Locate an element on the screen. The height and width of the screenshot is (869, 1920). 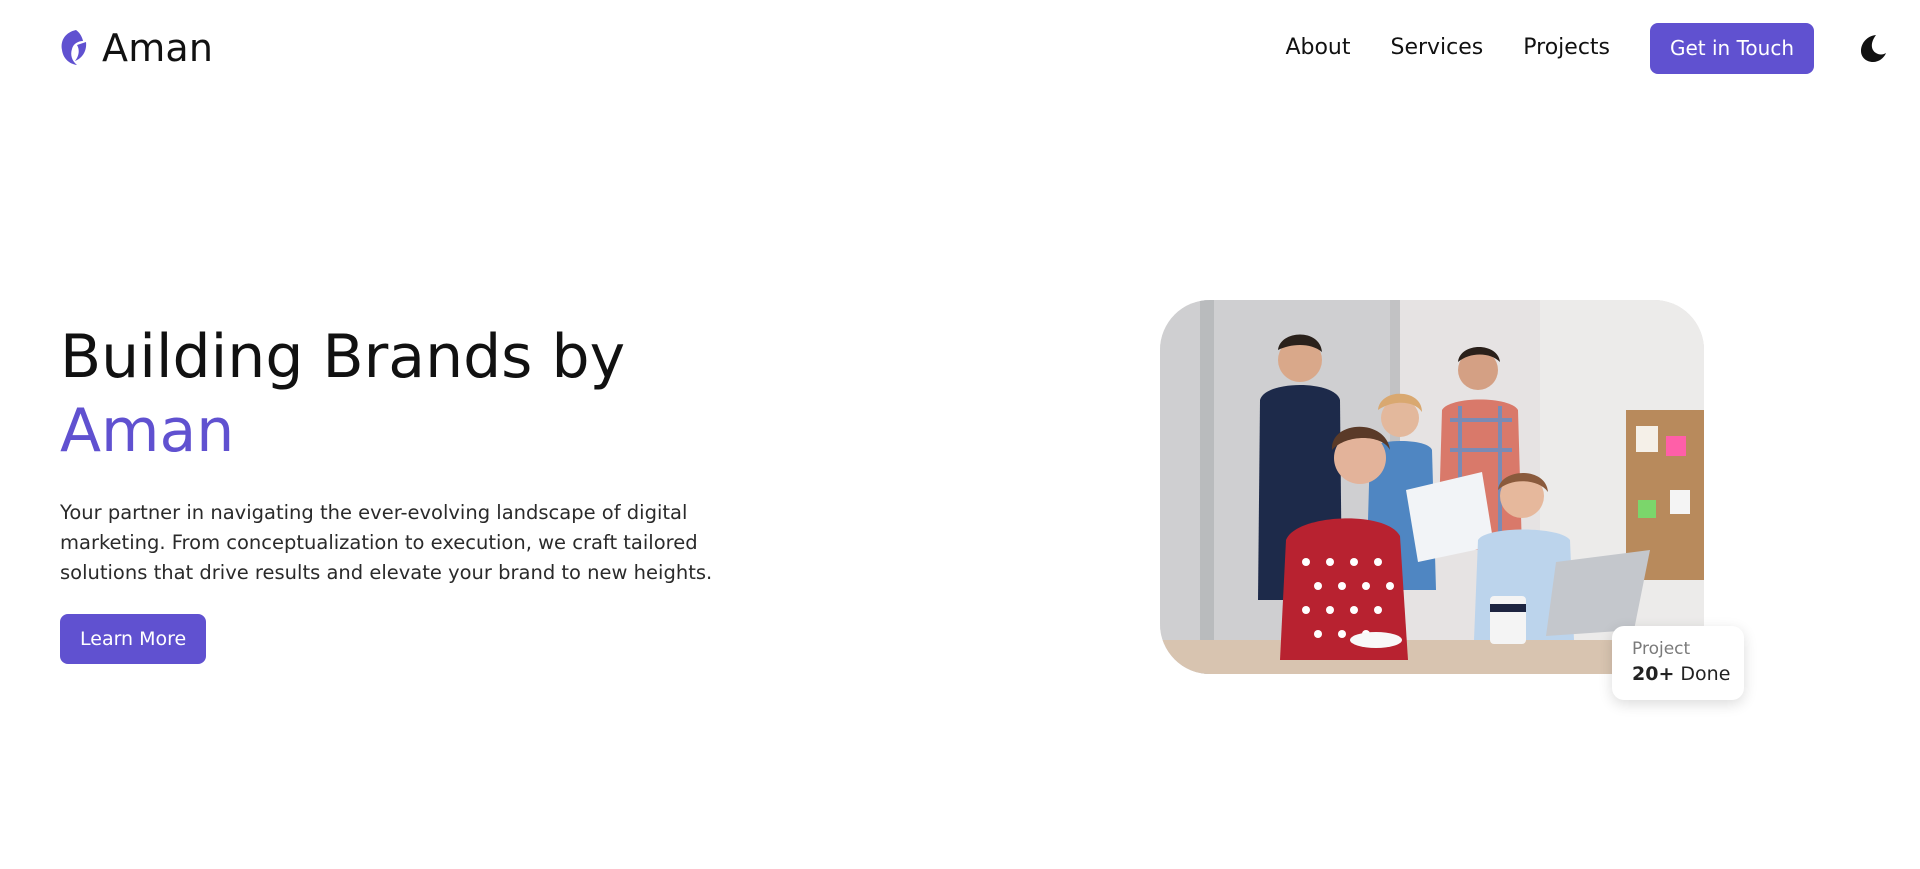
projects-stat-badge: Project 20+ Done is located at coordinates (1678, 663).